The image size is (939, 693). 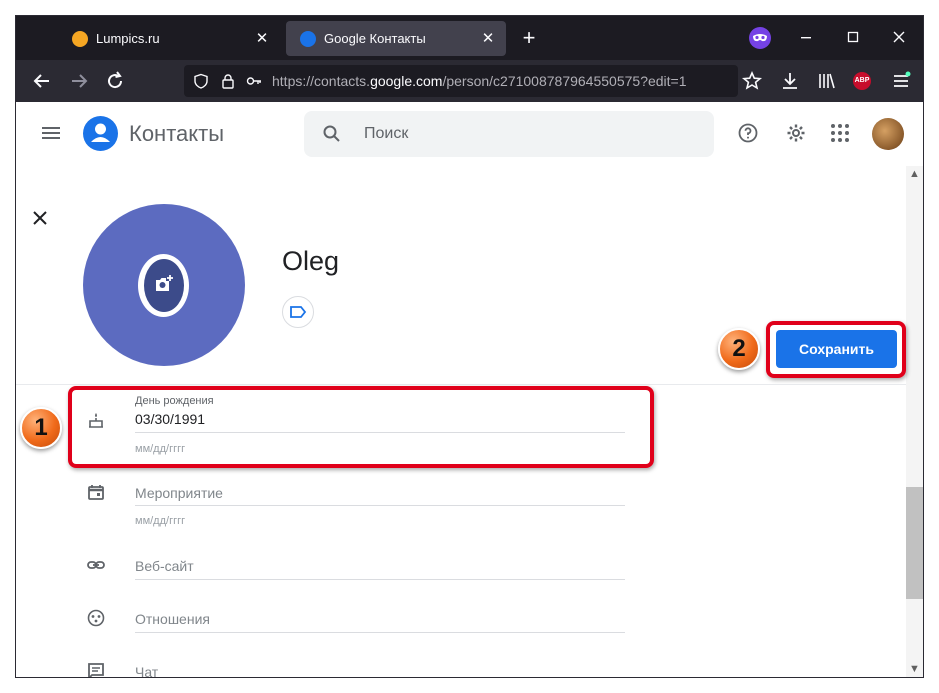 I want to click on add-photo-icon, so click(x=164, y=284).